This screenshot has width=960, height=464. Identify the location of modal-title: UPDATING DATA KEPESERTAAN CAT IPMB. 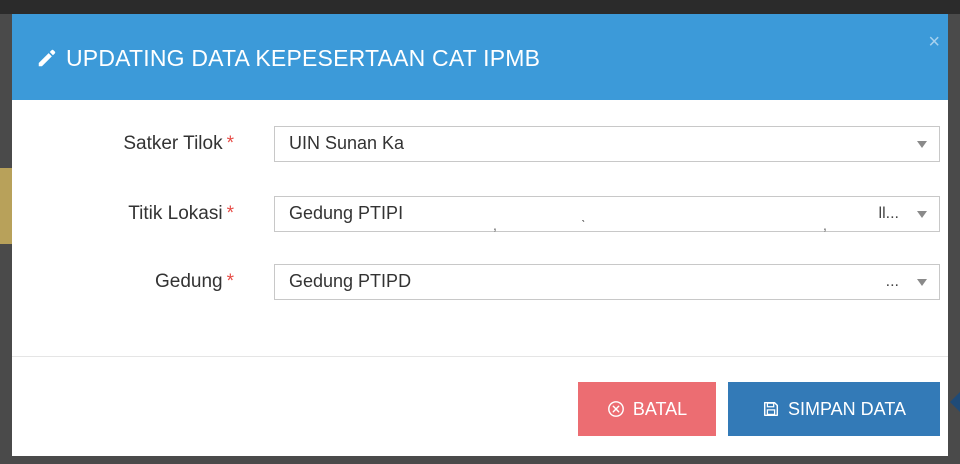
(303, 58).